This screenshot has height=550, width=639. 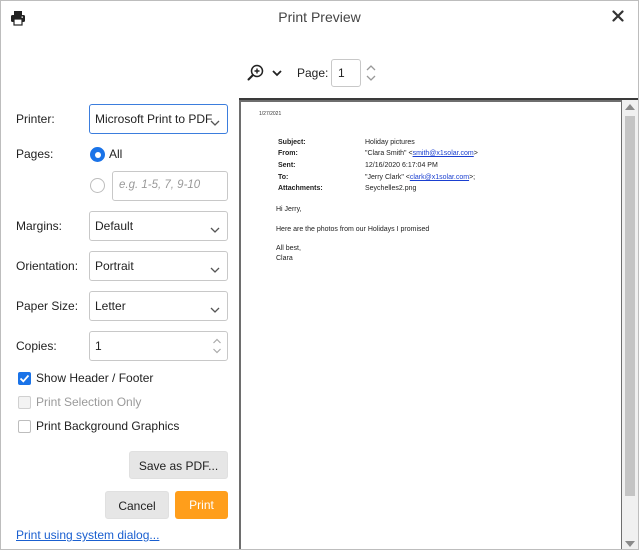 What do you see at coordinates (158, 346) in the screenshot?
I see `copies-input: 1` at bounding box center [158, 346].